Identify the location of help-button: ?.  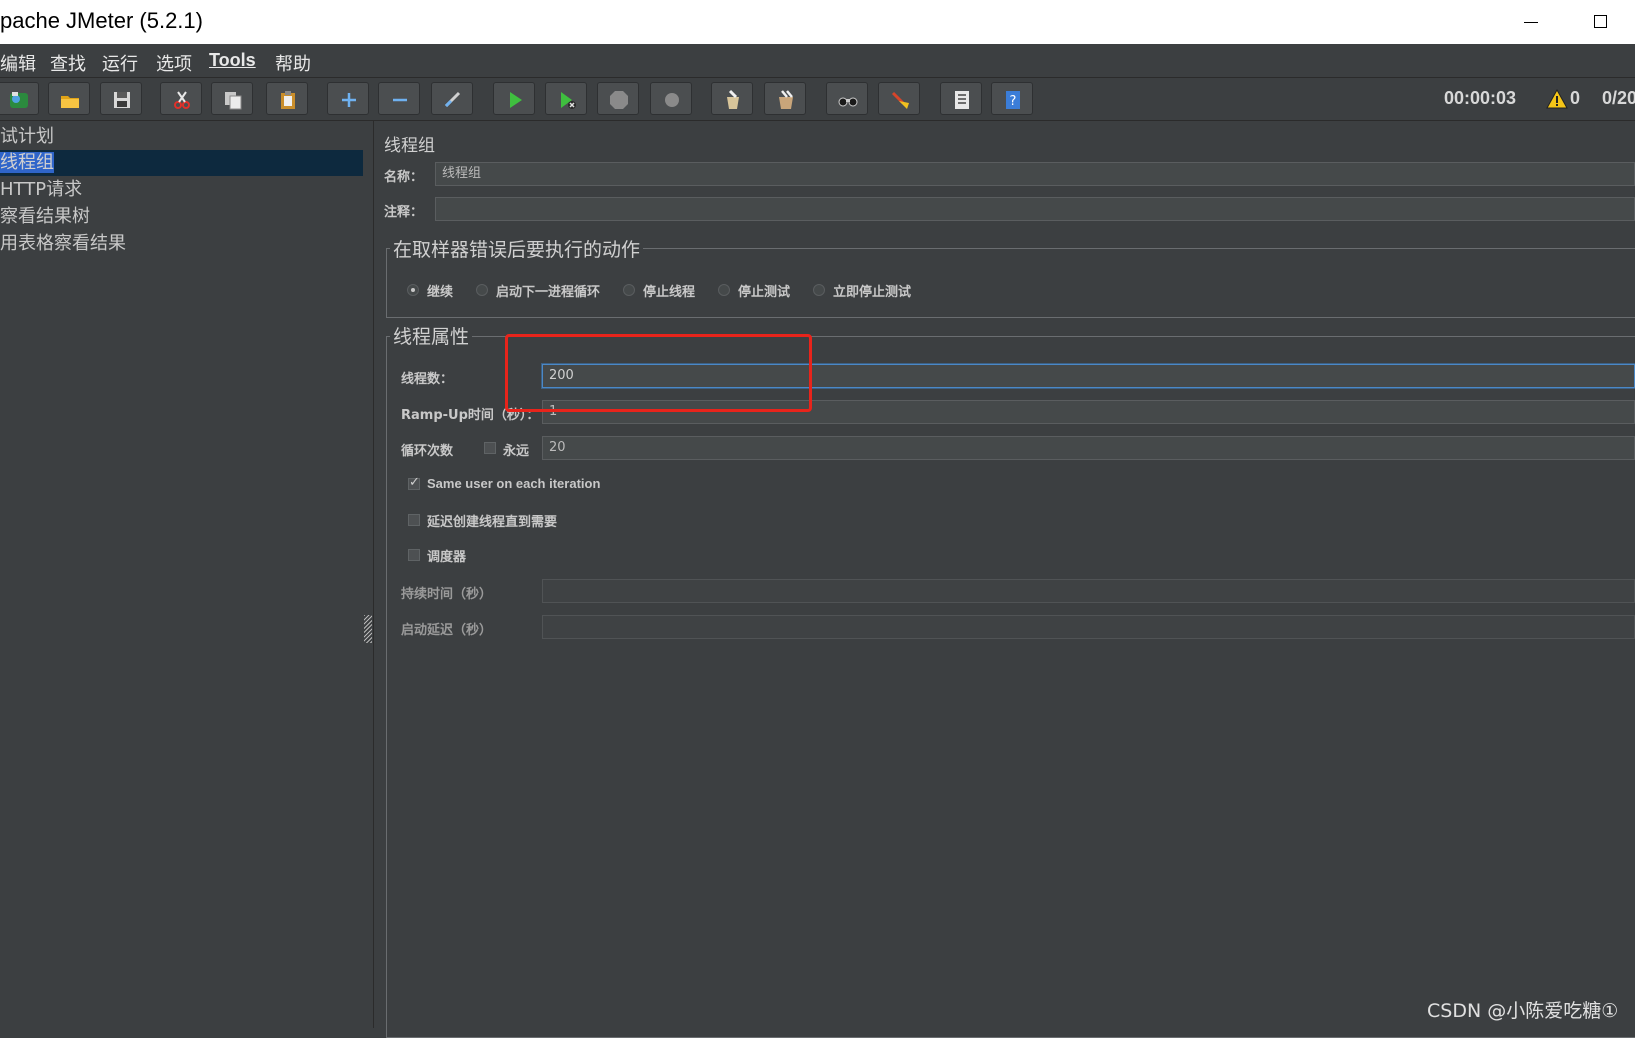
(1012, 98).